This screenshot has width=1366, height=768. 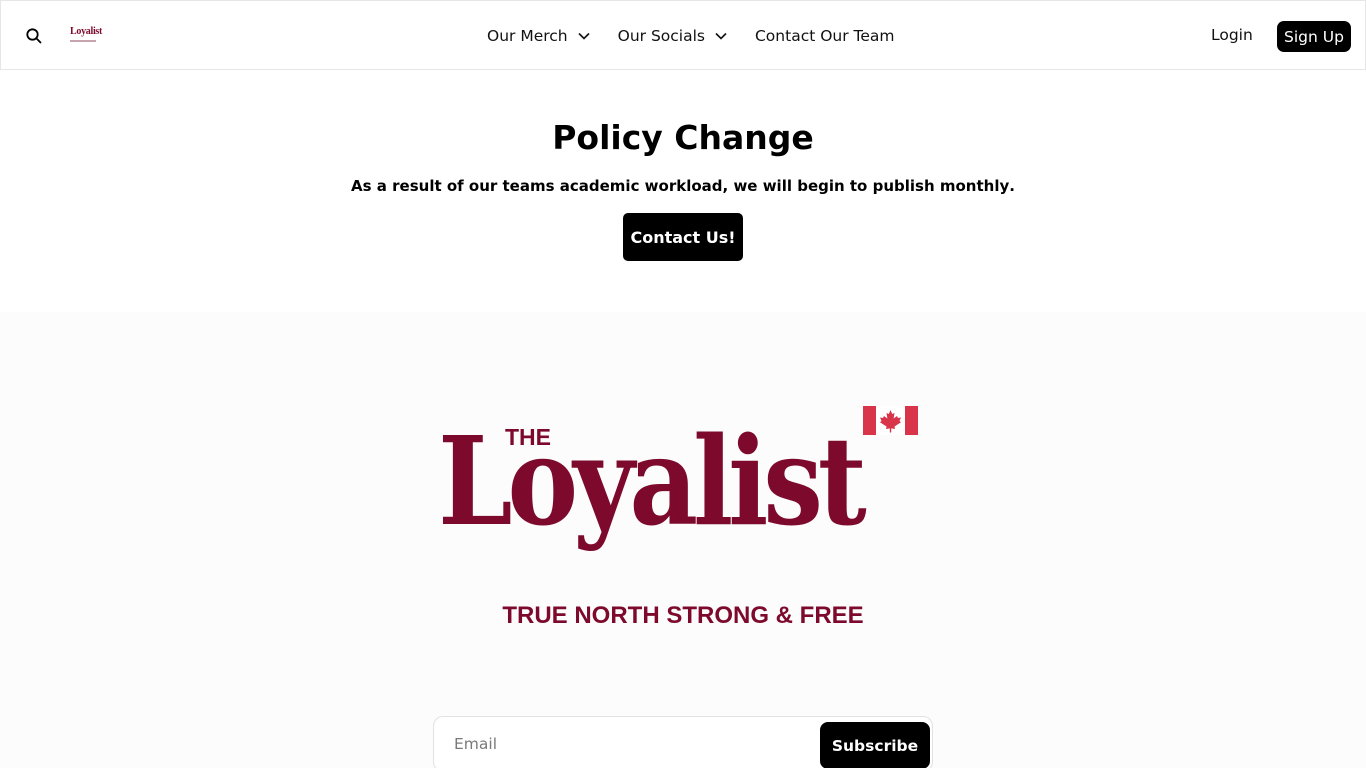 I want to click on canada-flag-icon, so click(x=890, y=420).